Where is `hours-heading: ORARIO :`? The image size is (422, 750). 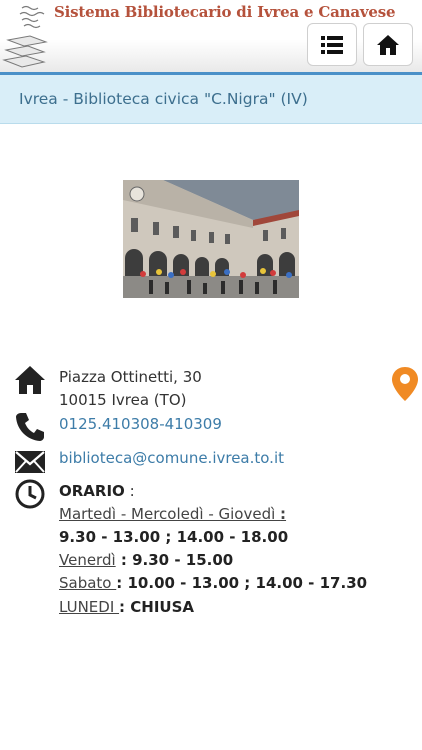 hours-heading: ORARIO : is located at coordinates (97, 491).